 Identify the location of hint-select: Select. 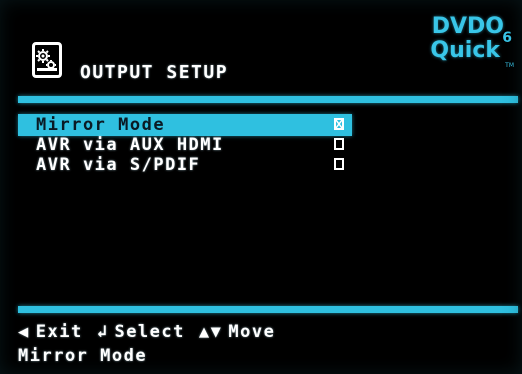
(149, 332).